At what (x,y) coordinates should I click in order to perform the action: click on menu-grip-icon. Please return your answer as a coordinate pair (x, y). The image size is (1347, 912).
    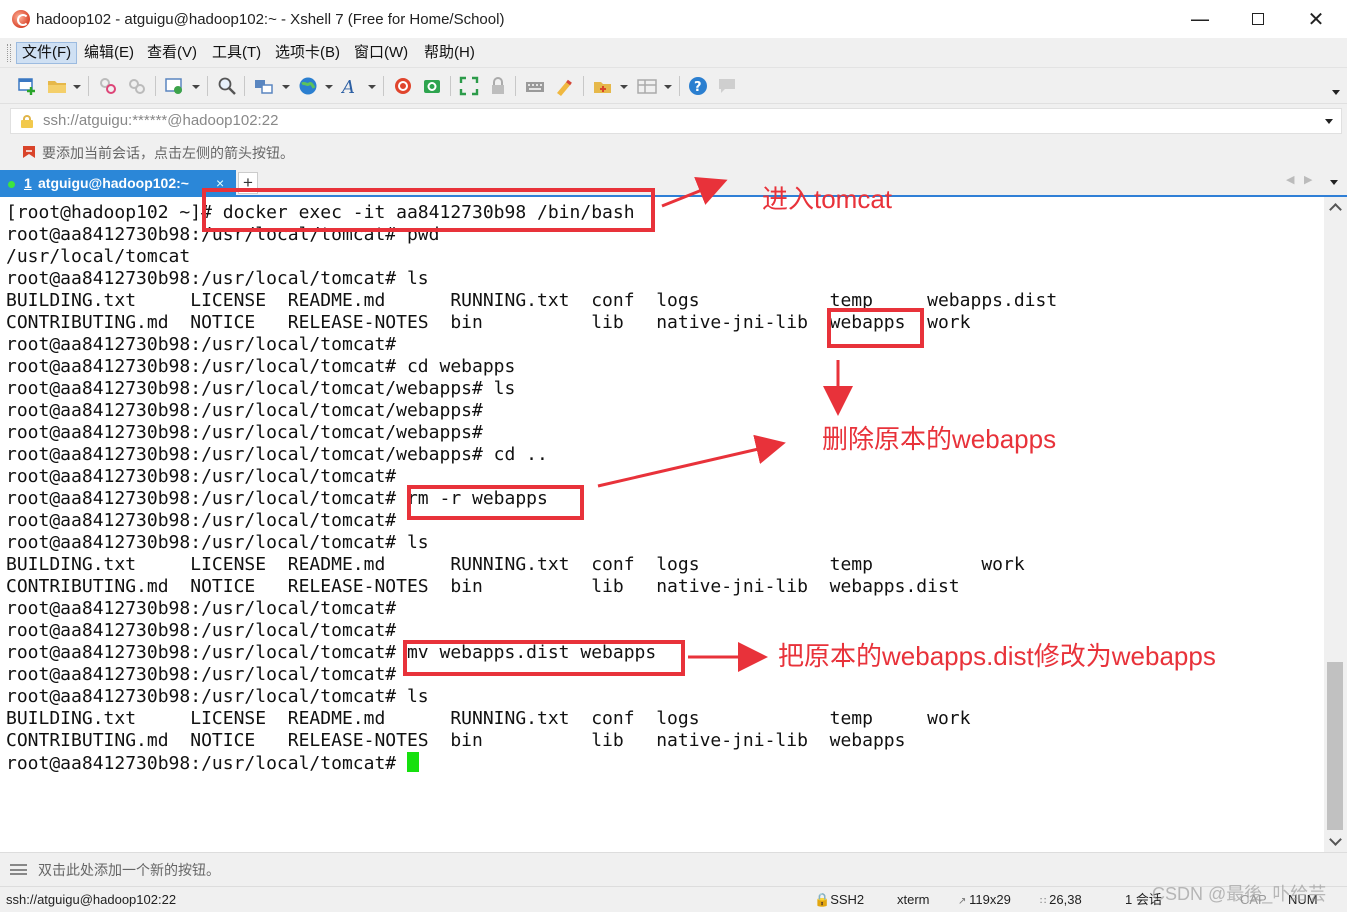
    Looking at the image, I should click on (9, 53).